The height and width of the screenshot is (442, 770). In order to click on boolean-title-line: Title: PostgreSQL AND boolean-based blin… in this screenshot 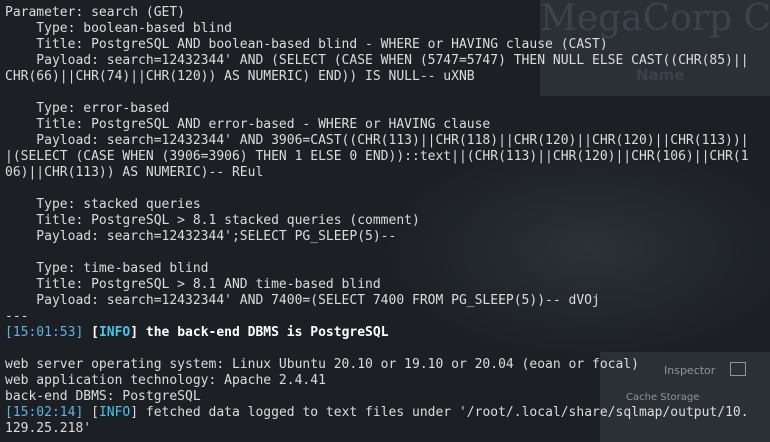, I will do `click(306, 44)`.